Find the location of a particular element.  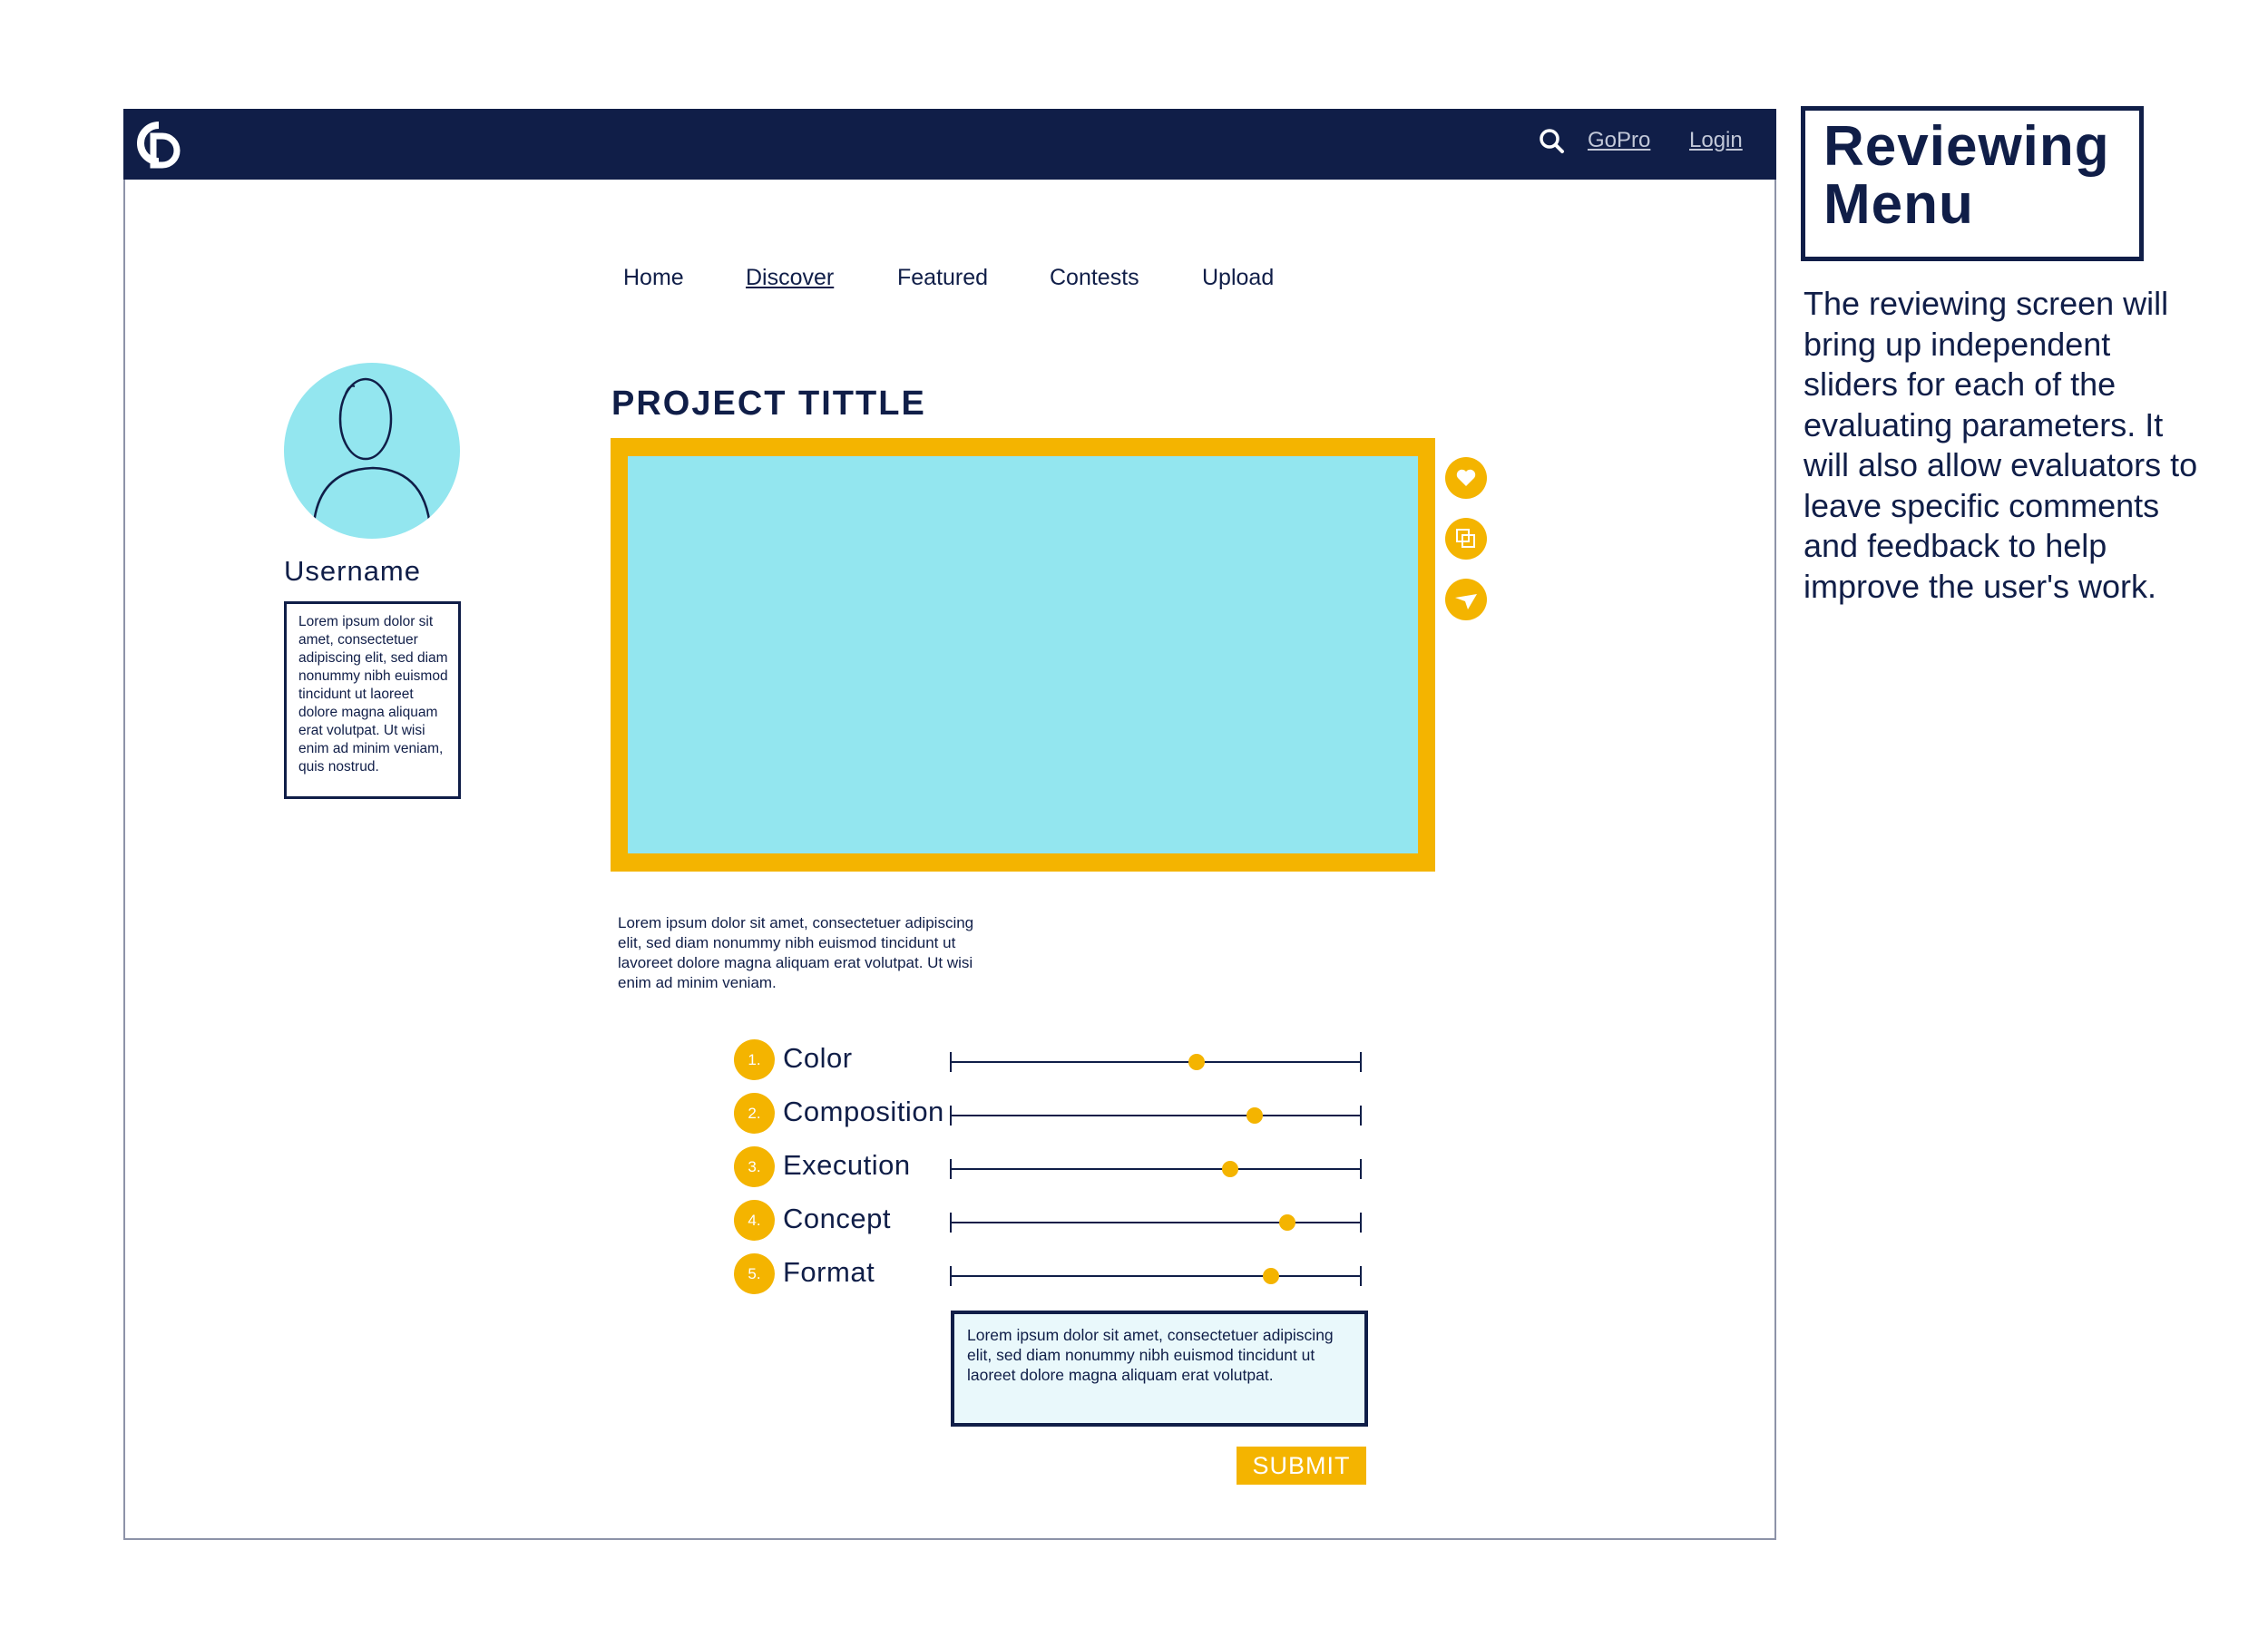

username: Username is located at coordinates (353, 571).